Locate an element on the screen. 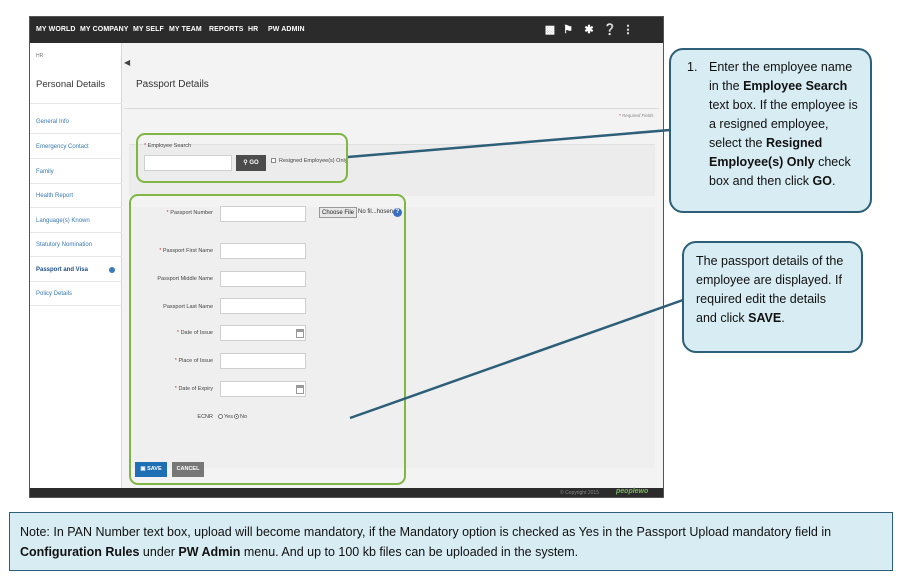  help-circle-icon: ❔ is located at coordinates (610, 30).